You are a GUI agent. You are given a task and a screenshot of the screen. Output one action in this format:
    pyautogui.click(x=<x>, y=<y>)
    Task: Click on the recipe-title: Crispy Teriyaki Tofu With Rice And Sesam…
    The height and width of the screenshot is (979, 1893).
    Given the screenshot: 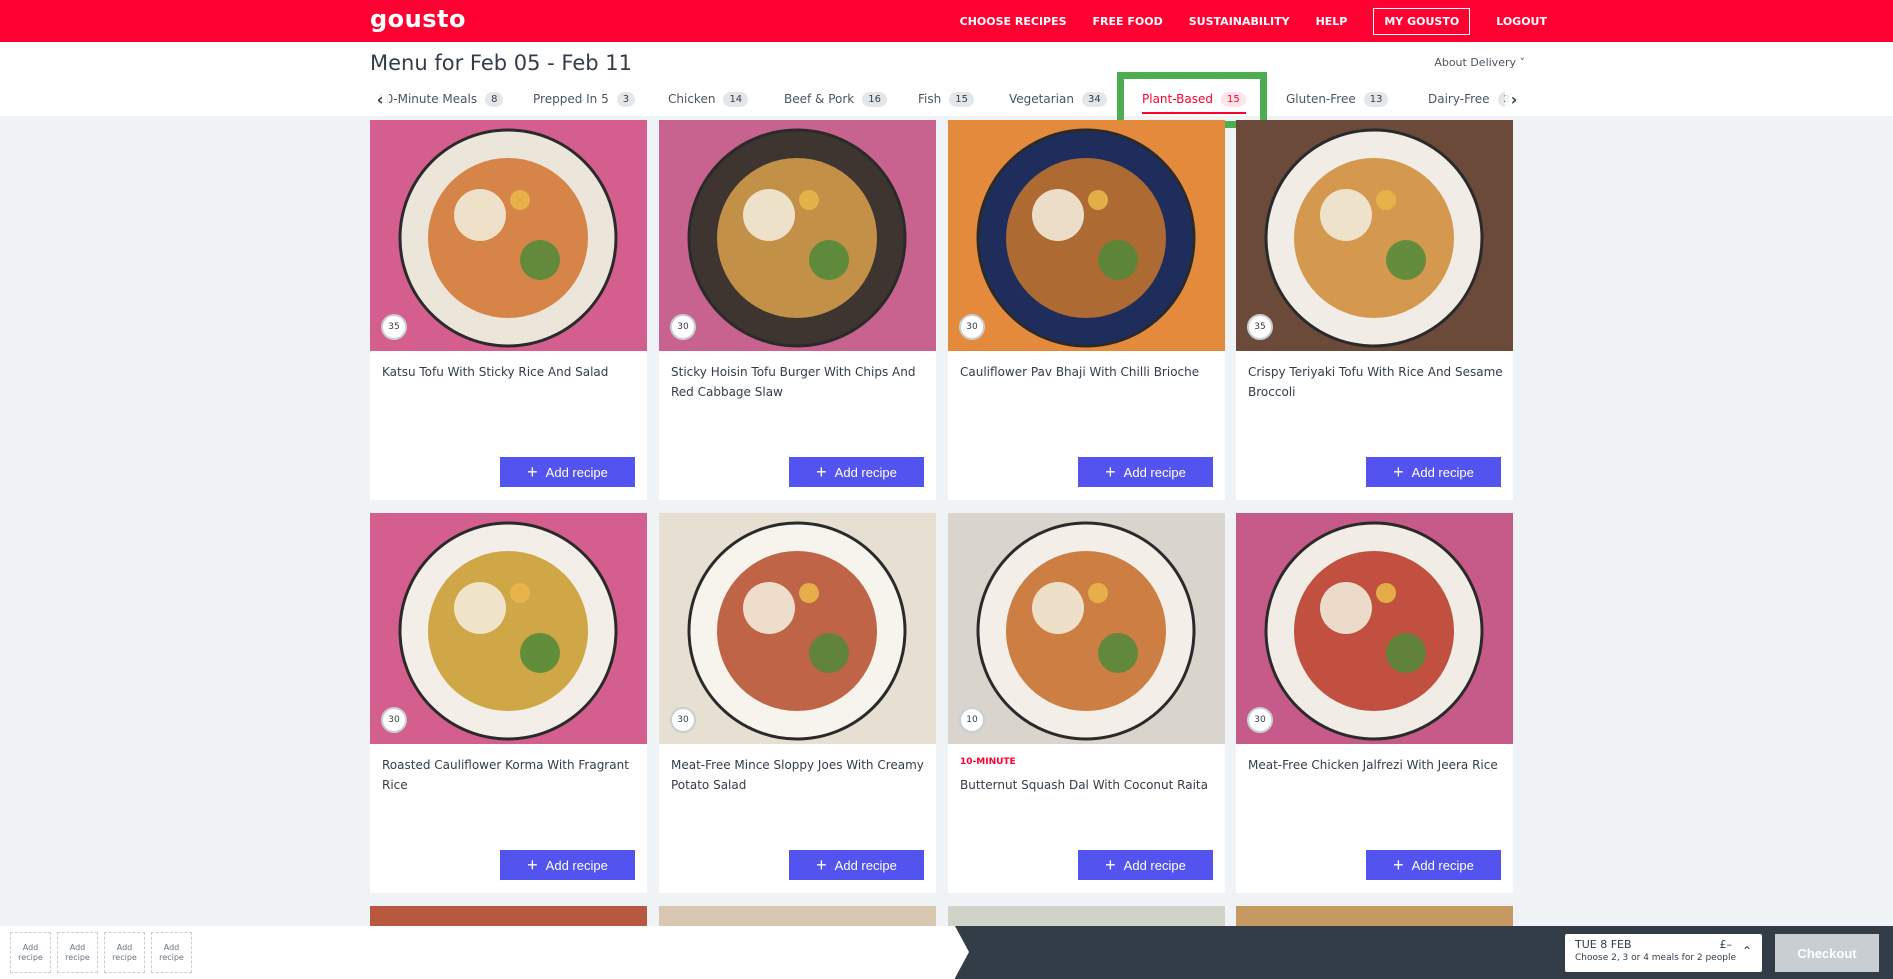 What is the action you would take?
    pyautogui.click(x=1377, y=382)
    